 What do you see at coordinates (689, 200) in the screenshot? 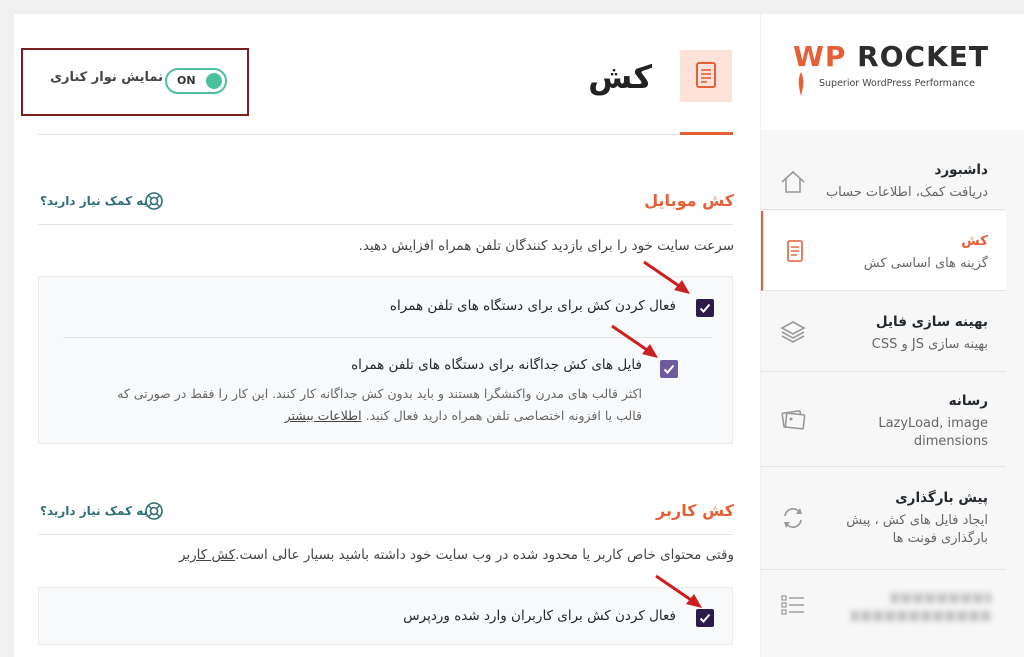
I see `mobile-cache-title: کش موبایل` at bounding box center [689, 200].